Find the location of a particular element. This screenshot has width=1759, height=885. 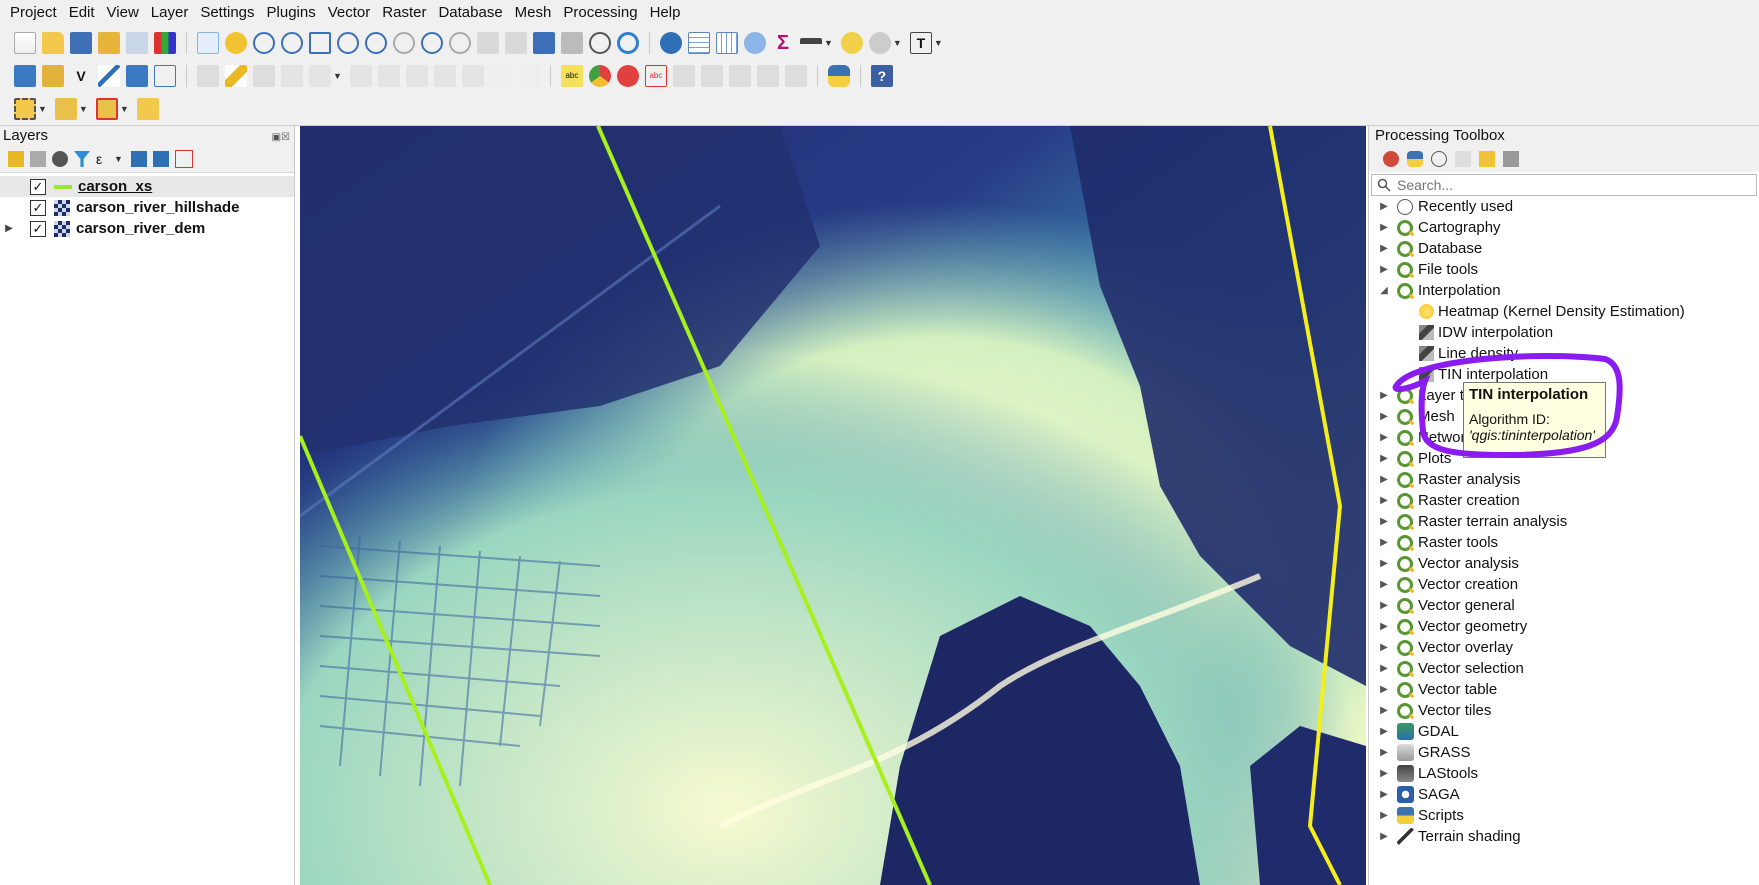

refresh-icon is located at coordinates (628, 43).